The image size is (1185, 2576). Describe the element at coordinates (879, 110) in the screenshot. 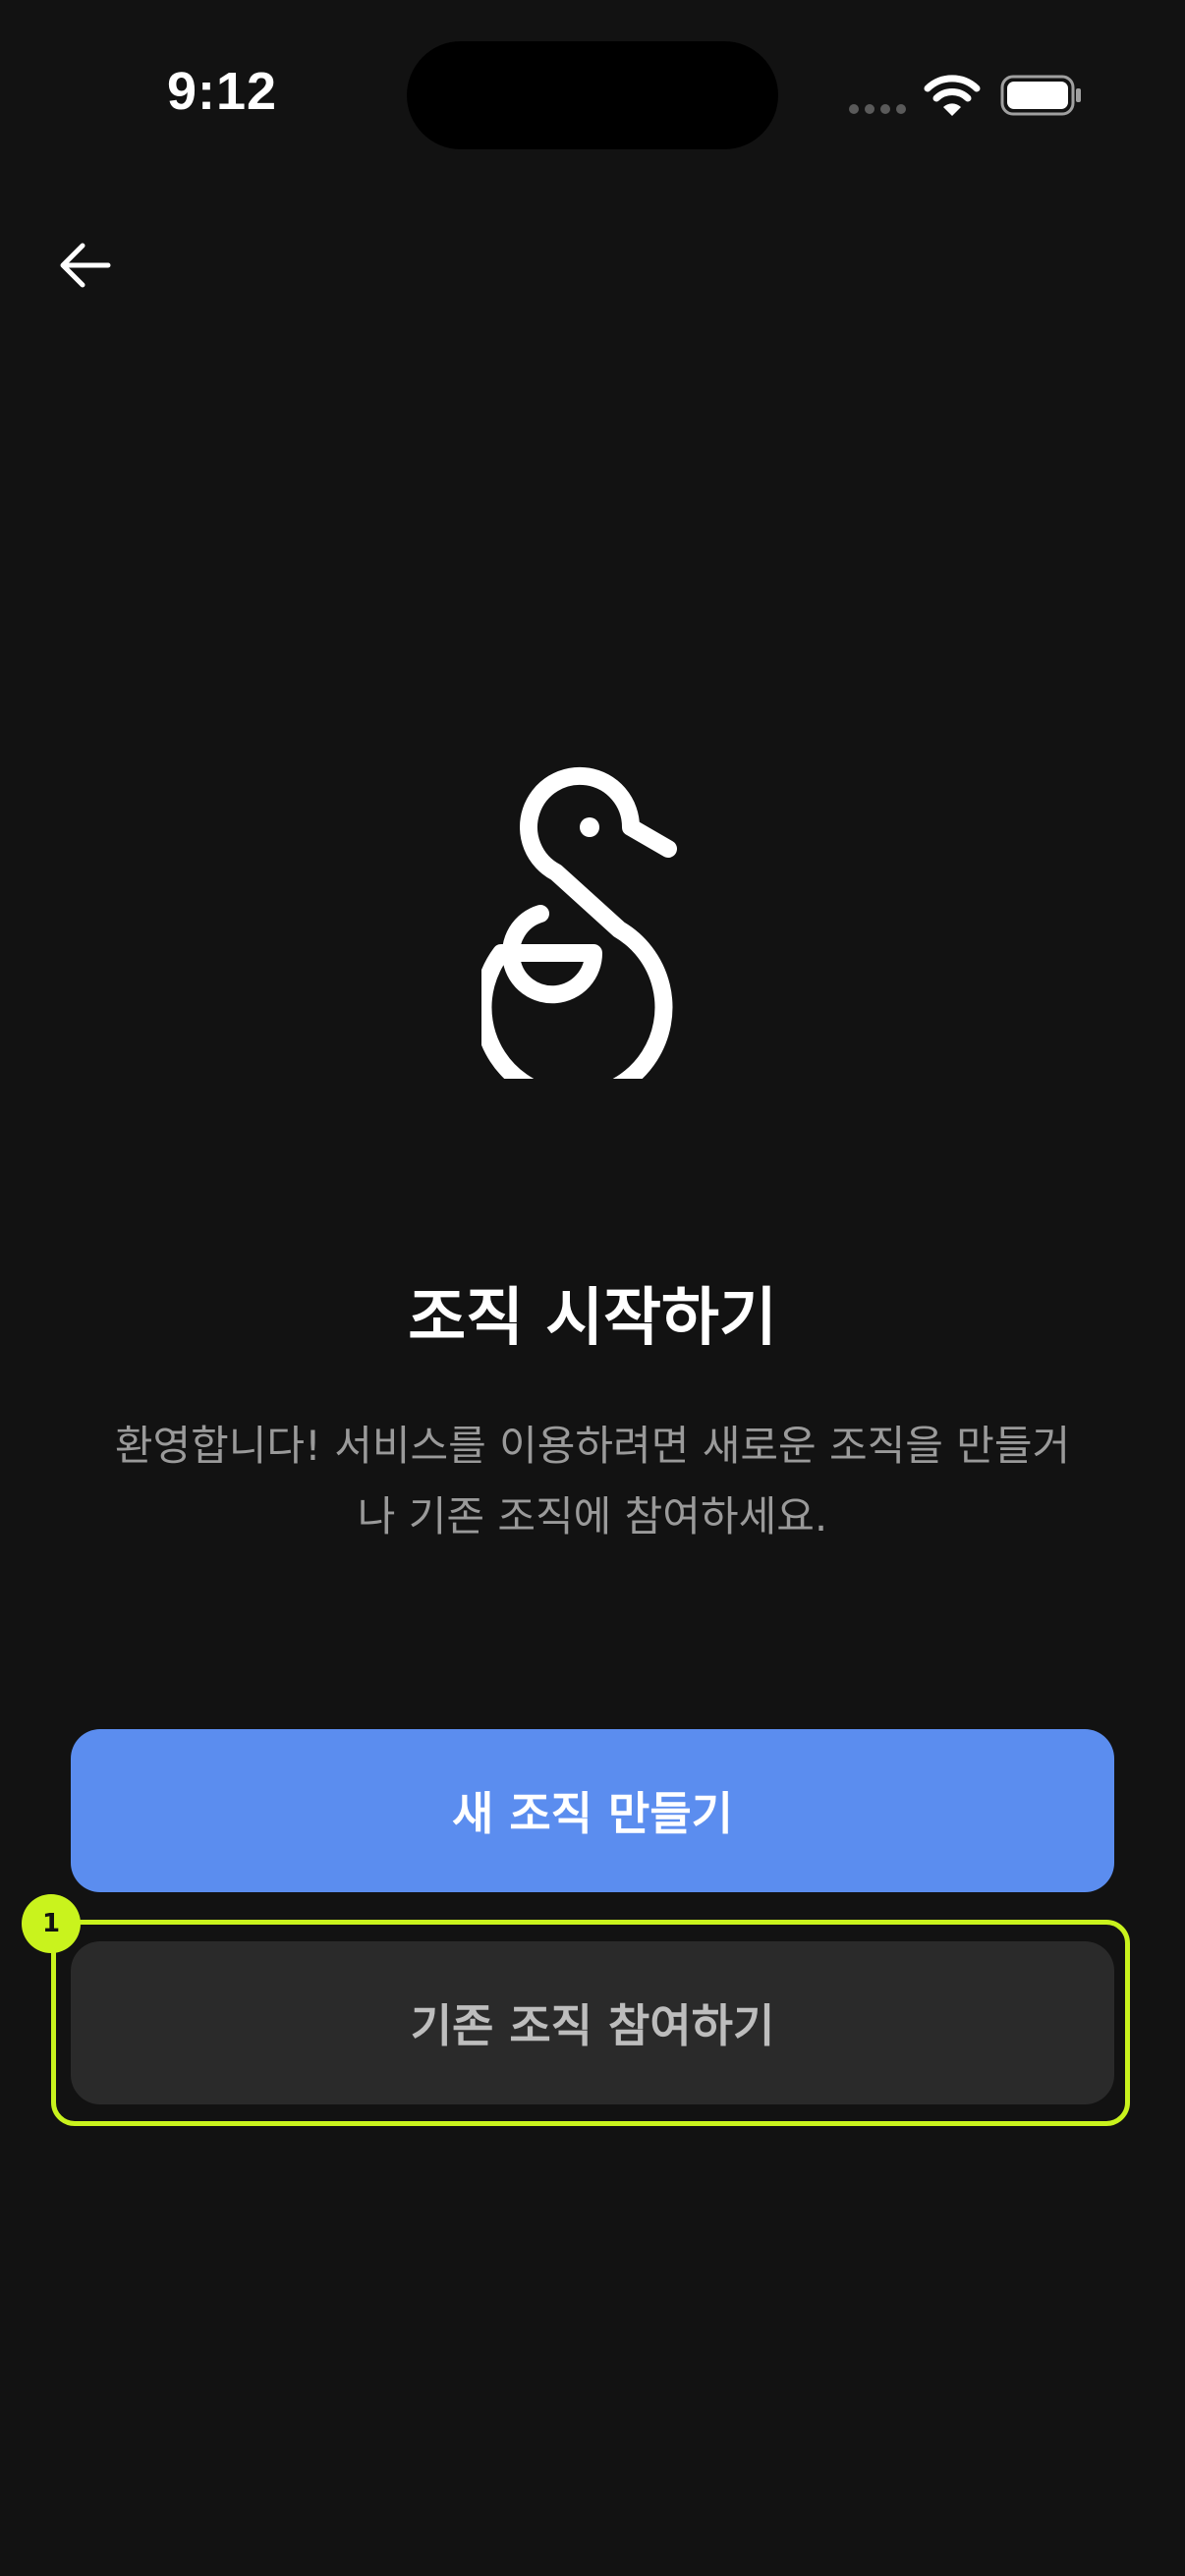

I see `cellular-signal-icon` at that location.